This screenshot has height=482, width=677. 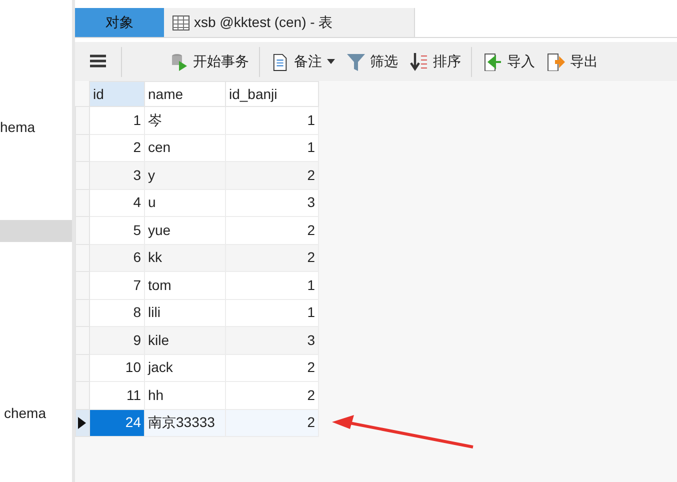 What do you see at coordinates (185, 175) in the screenshot?
I see `table-cell: y` at bounding box center [185, 175].